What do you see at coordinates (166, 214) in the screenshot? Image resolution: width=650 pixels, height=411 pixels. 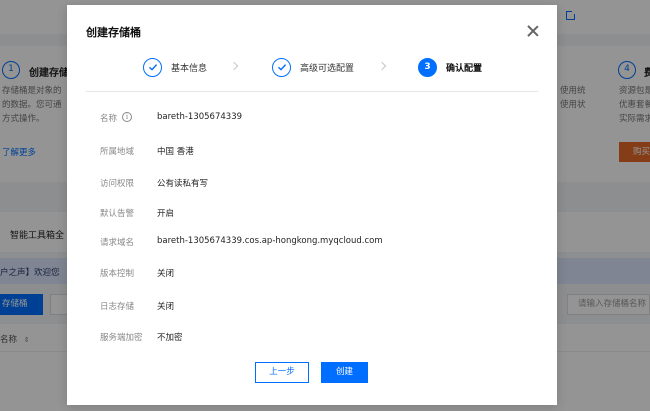 I see `row-alarm-value: 开启` at bounding box center [166, 214].